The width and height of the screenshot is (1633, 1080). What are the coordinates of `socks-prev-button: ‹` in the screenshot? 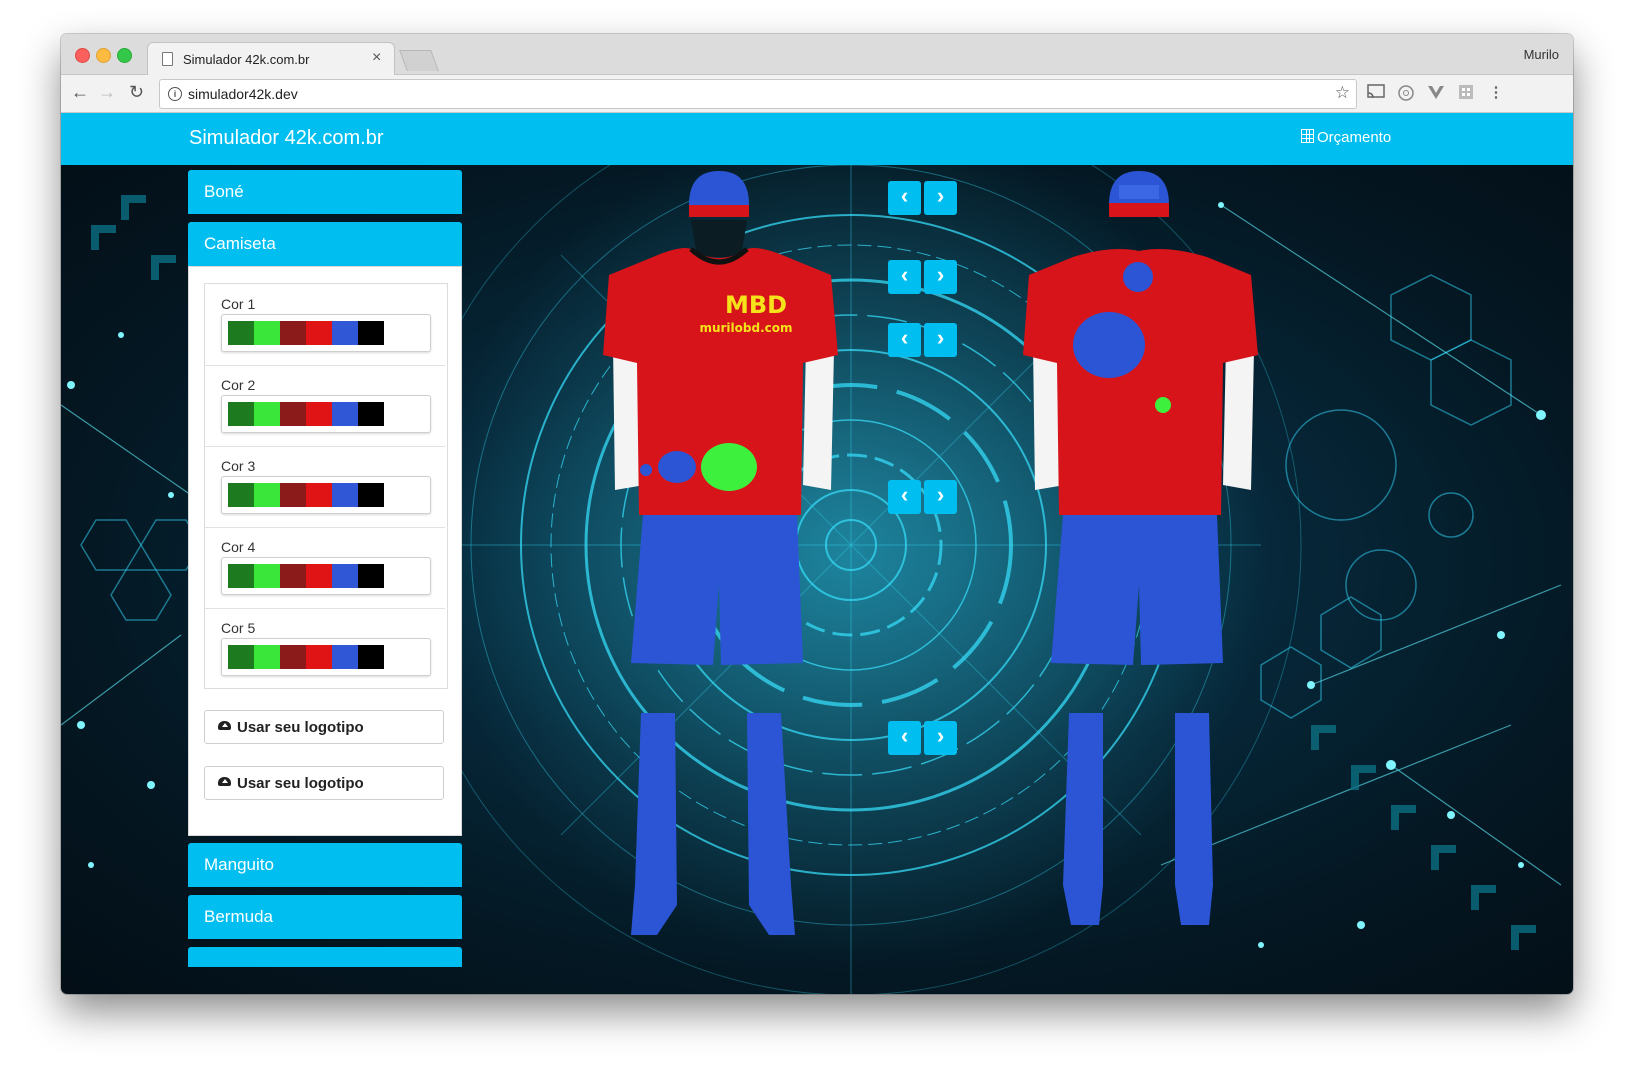 It's located at (904, 738).